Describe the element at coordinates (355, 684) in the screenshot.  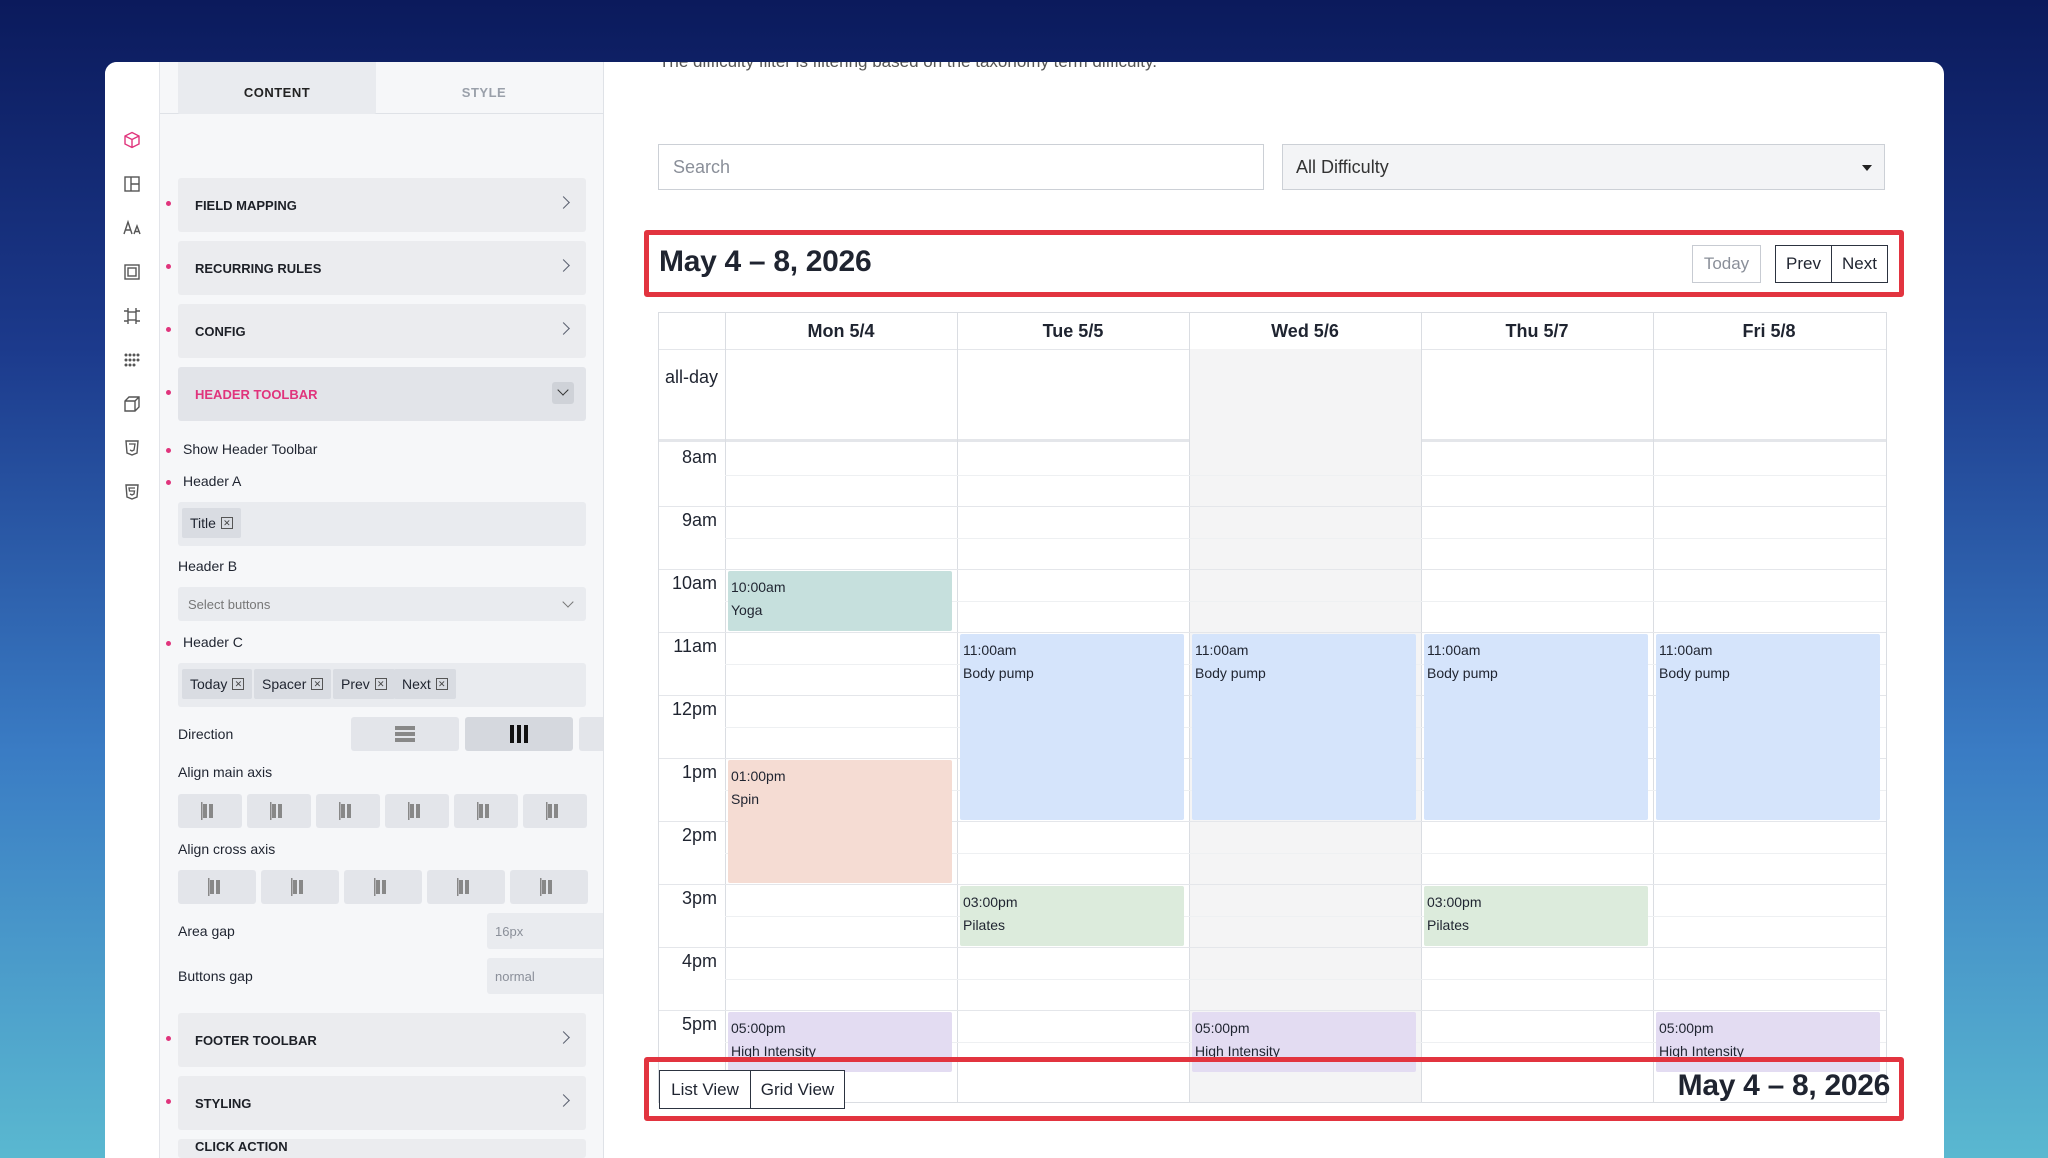
I see `tag-label: Prev` at that location.